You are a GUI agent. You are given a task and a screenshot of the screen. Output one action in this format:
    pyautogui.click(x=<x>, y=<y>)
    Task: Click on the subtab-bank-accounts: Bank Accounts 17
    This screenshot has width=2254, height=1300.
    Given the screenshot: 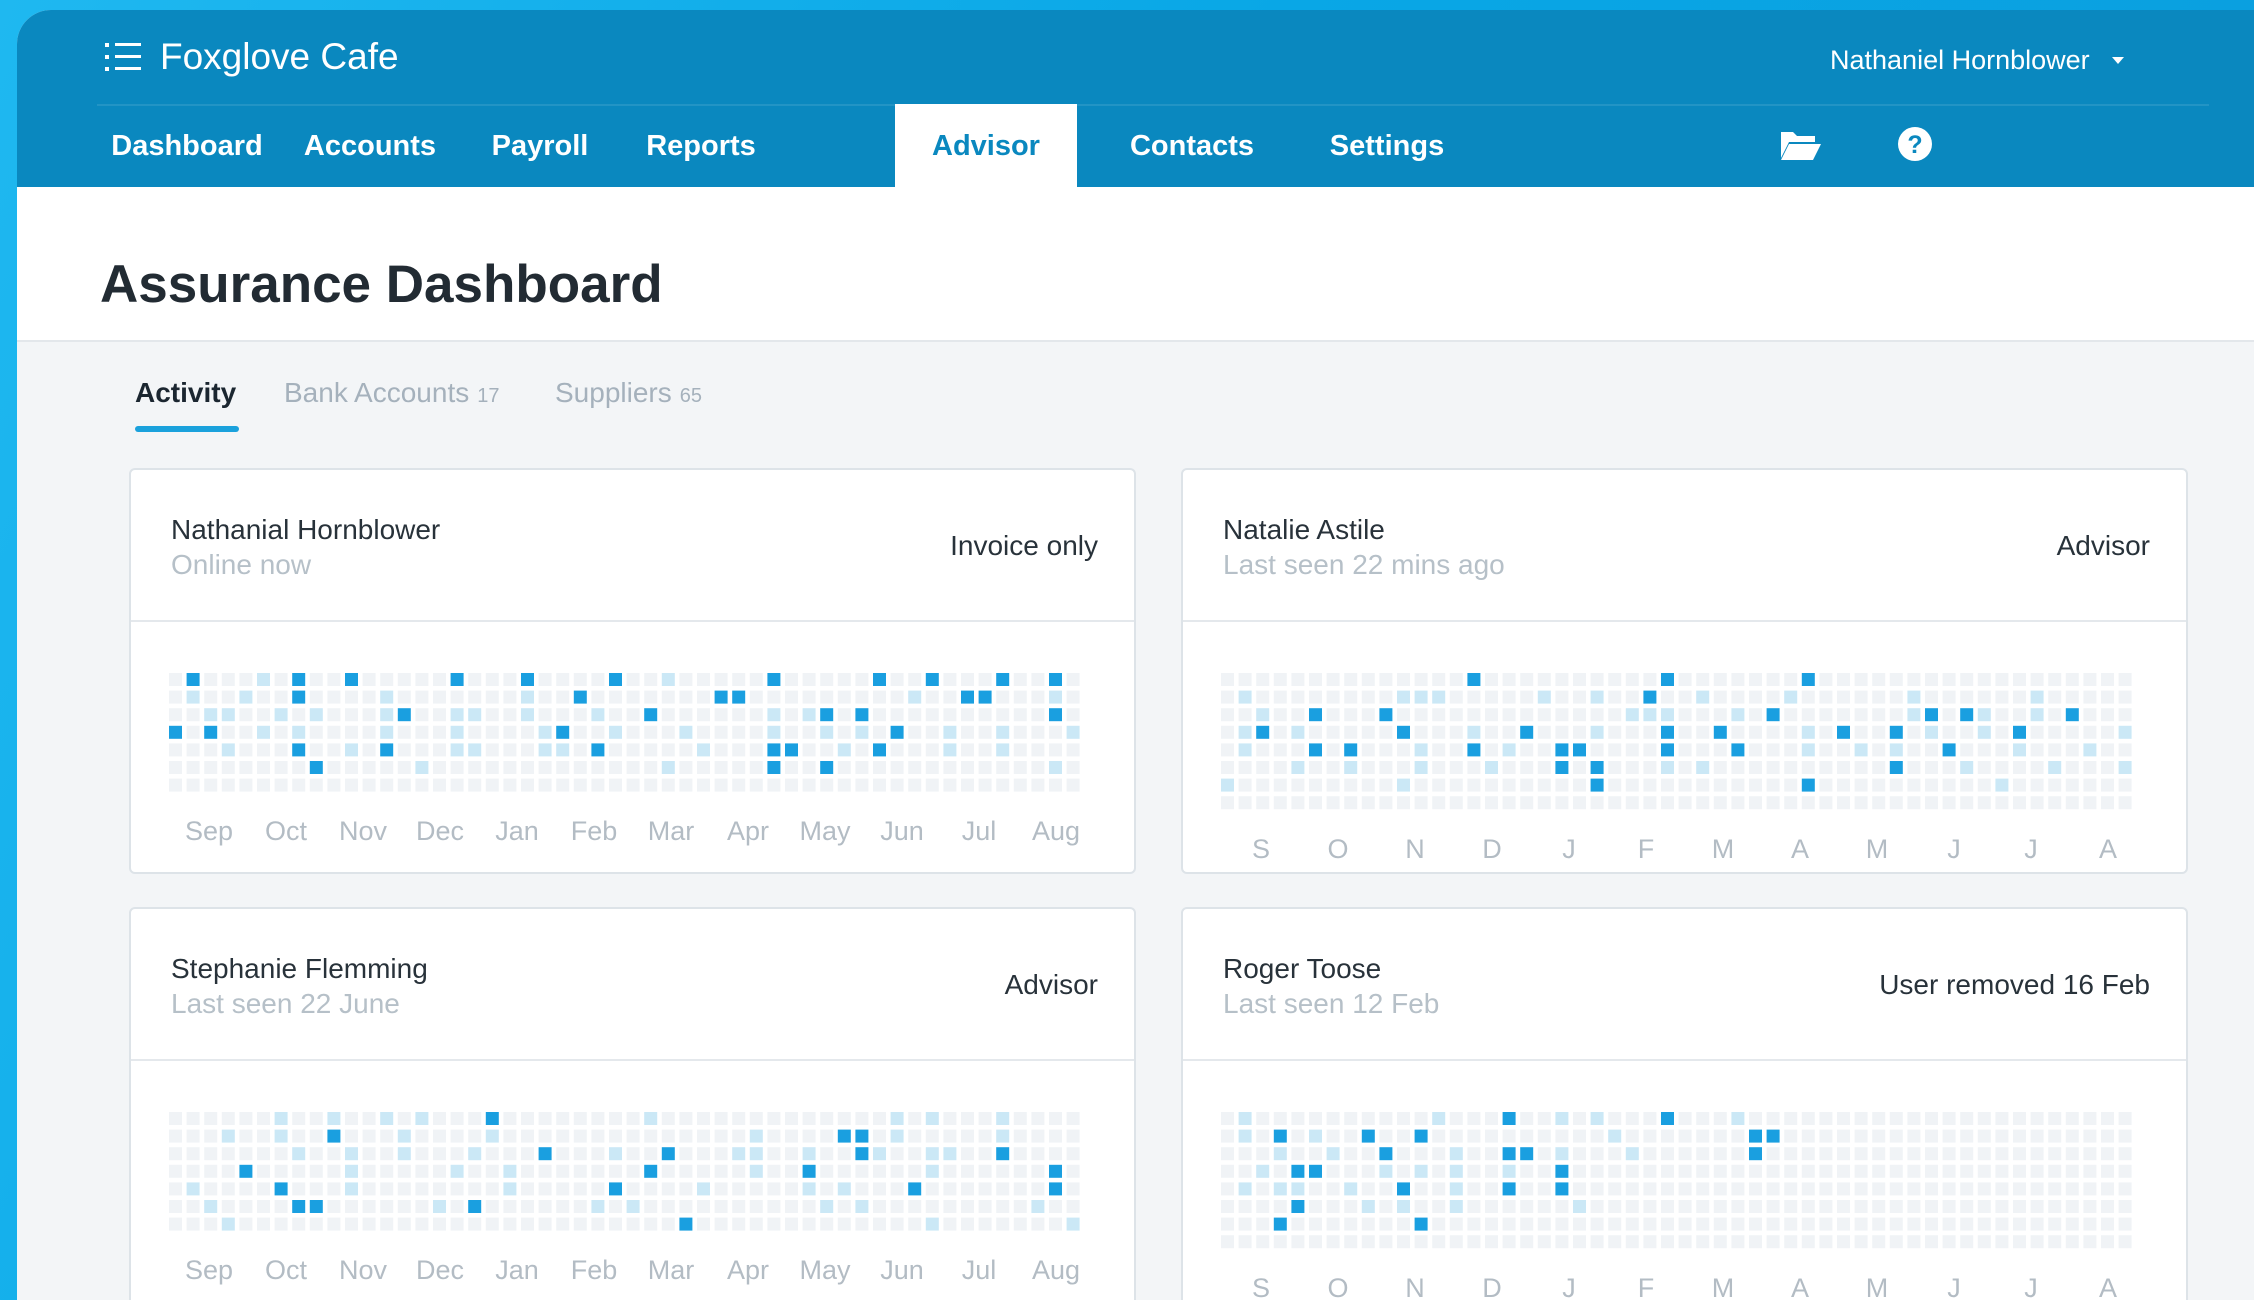 What is the action you would take?
    pyautogui.click(x=391, y=393)
    